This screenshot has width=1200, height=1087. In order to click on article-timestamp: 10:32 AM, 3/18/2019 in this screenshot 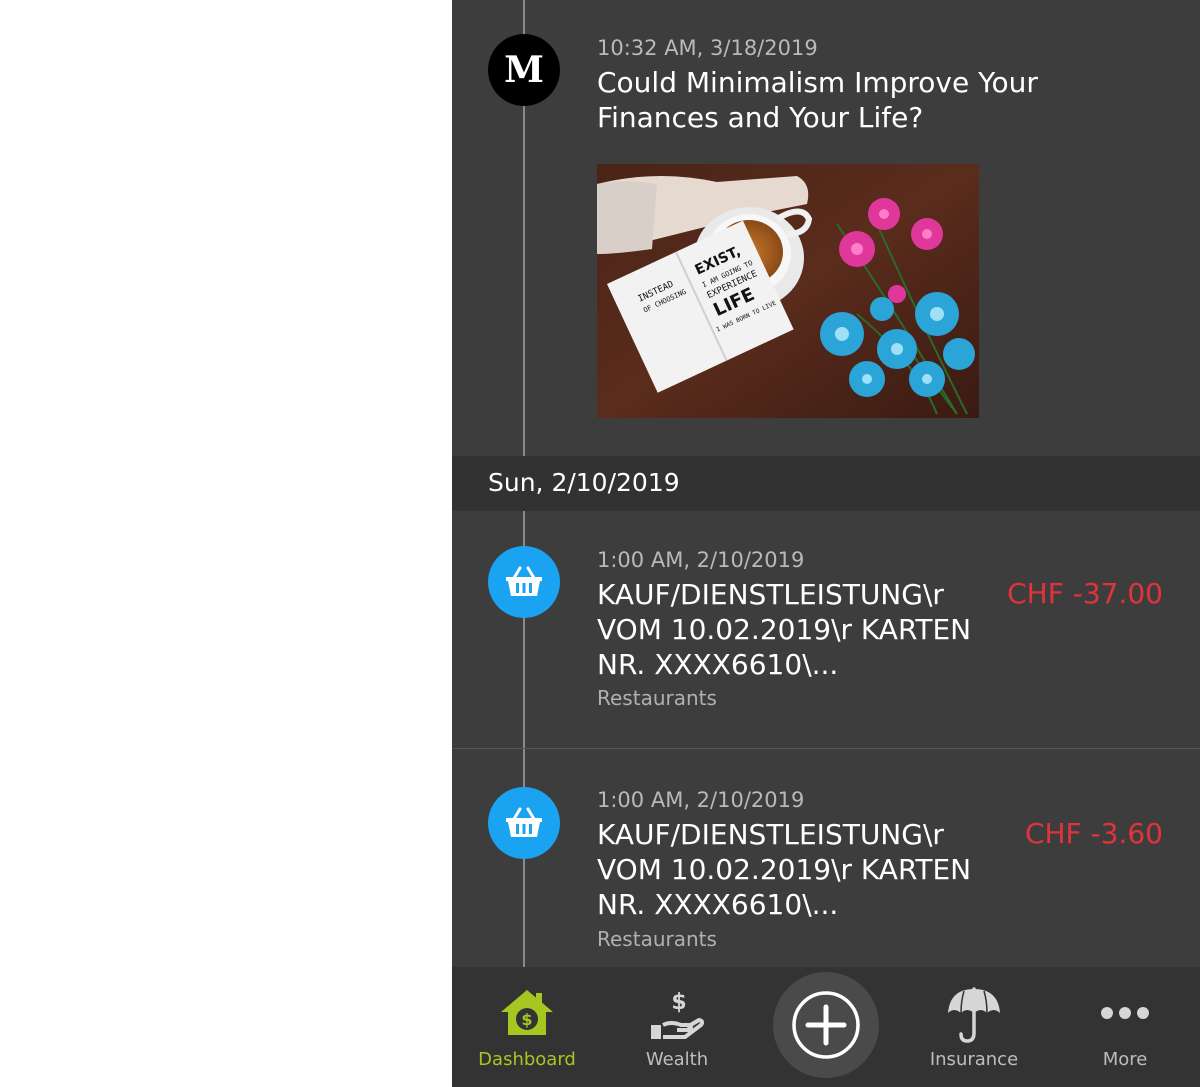, I will do `click(707, 48)`.